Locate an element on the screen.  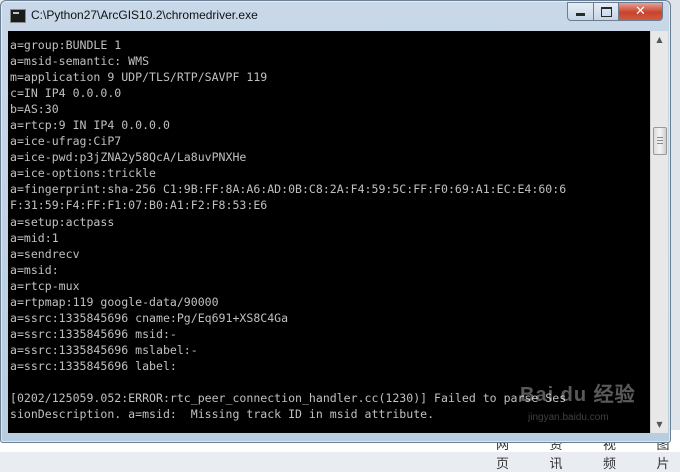
console-line: a=ice-options:trickle is located at coordinates (330, 173).